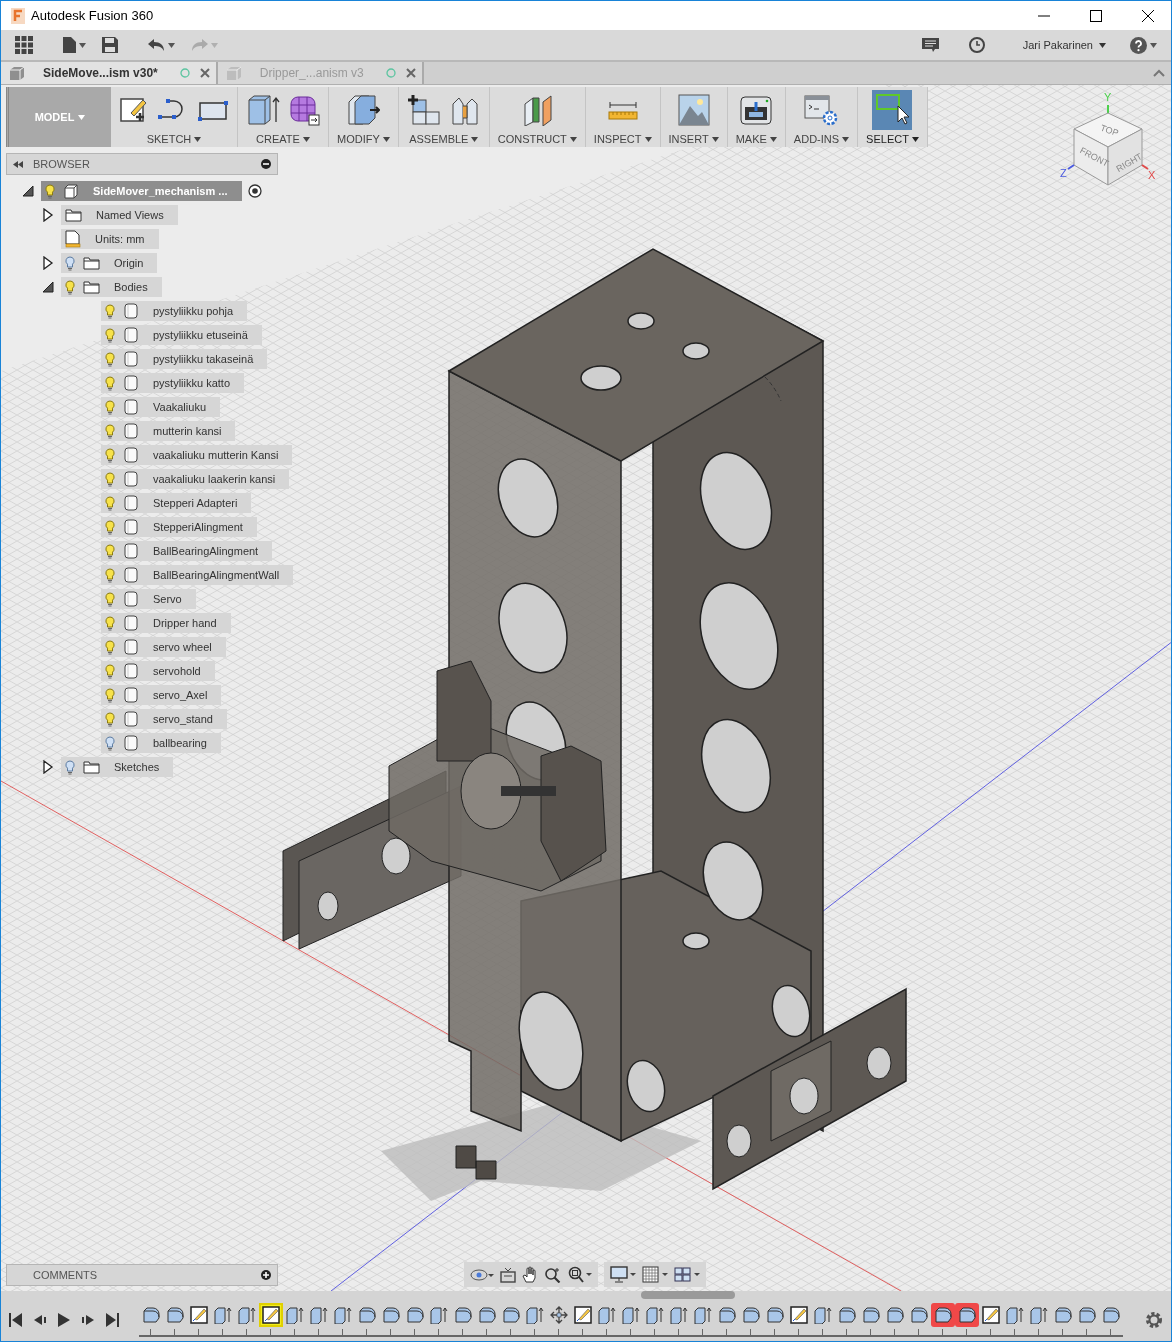 Image resolution: width=1172 pixels, height=1342 pixels. Describe the element at coordinates (580, 1274) in the screenshot. I see `fit-zoom-icon` at that location.